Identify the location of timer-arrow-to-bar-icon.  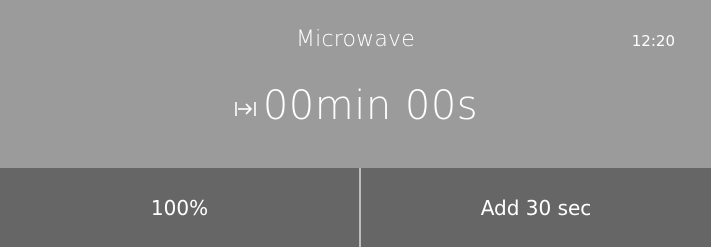
(246, 109).